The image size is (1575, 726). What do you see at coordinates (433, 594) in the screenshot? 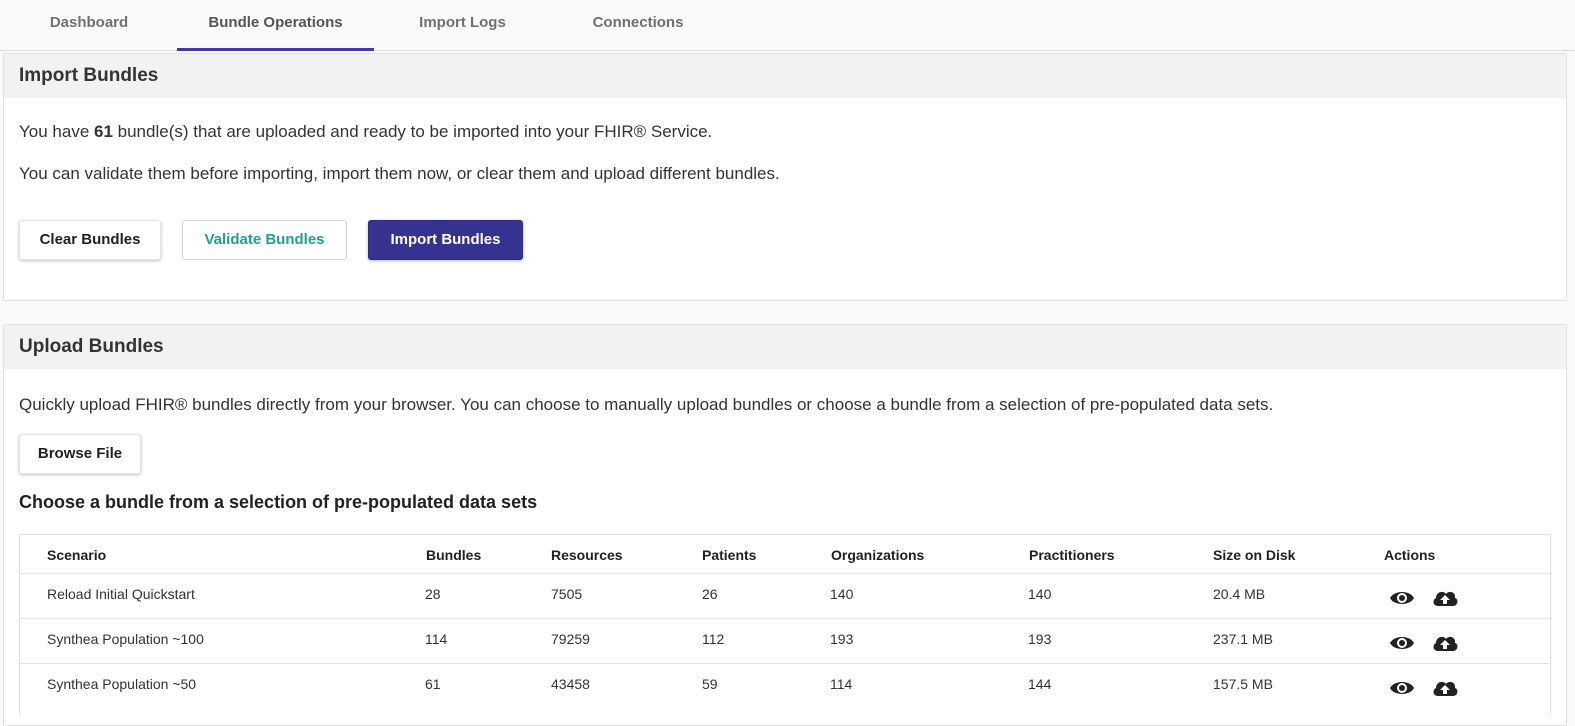
I see `cell-bundles: 28` at bounding box center [433, 594].